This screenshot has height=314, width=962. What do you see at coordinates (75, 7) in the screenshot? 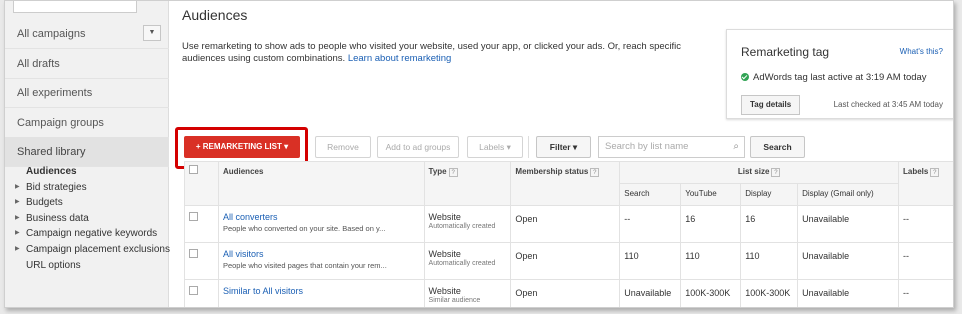
I see `sidebar-search-input` at bounding box center [75, 7].